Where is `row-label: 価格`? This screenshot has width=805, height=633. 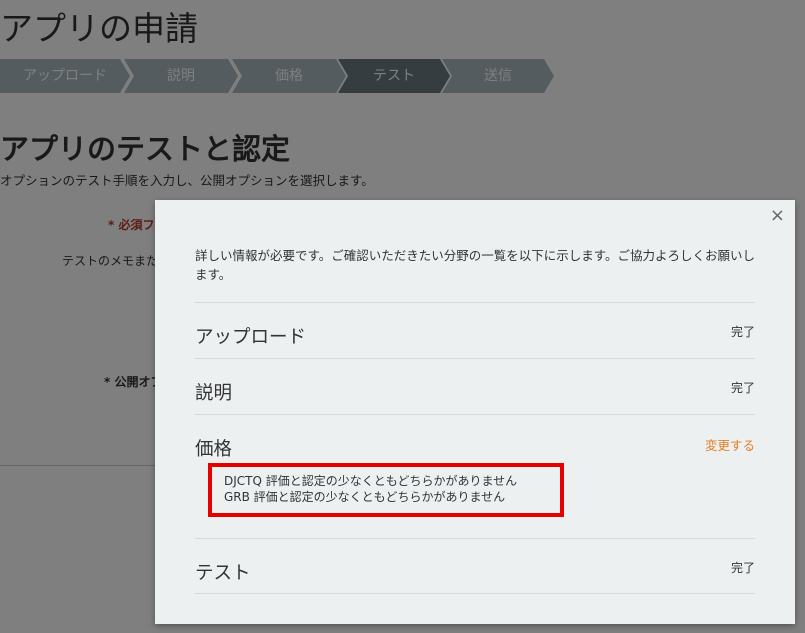 row-label: 価格 is located at coordinates (214, 449).